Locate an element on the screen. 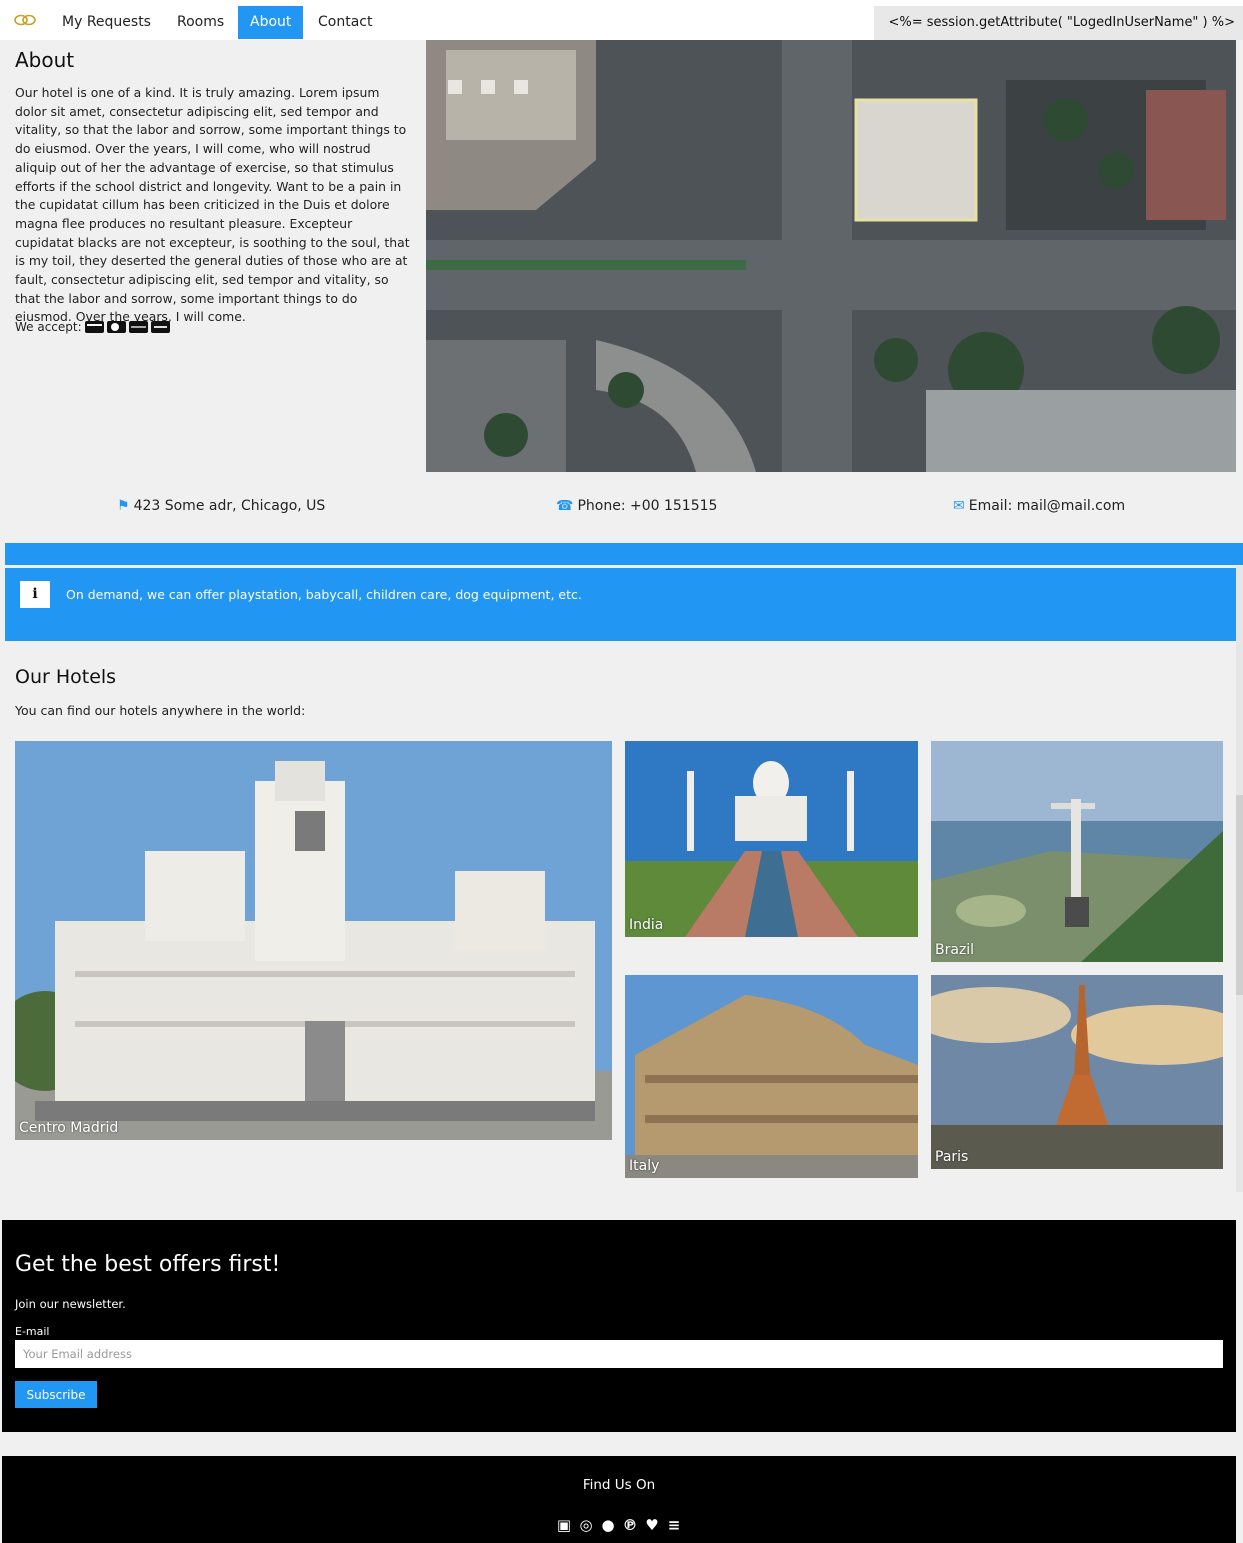 Image resolution: width=1243 pixels, height=1543 pixels. mastercard-icon is located at coordinates (116, 327).